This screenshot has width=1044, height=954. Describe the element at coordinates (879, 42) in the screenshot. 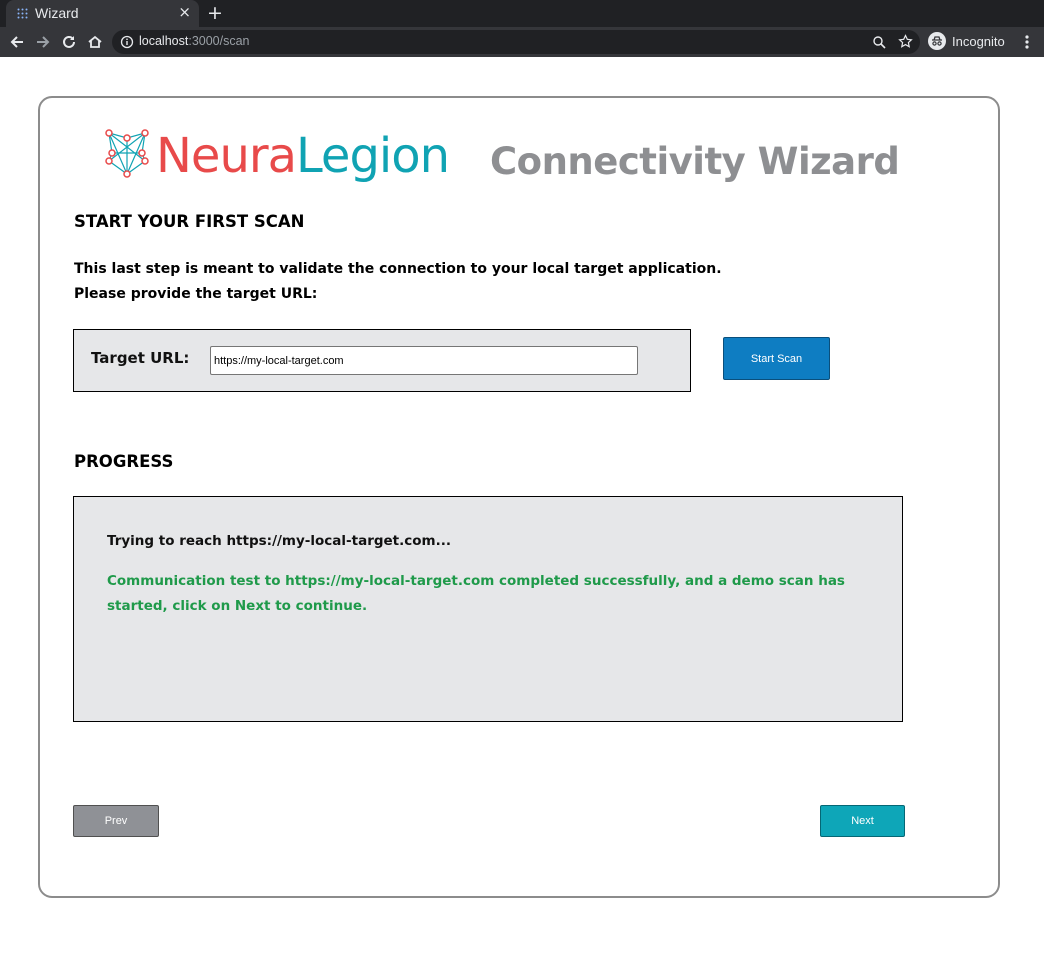

I see `zoom-icon` at that location.